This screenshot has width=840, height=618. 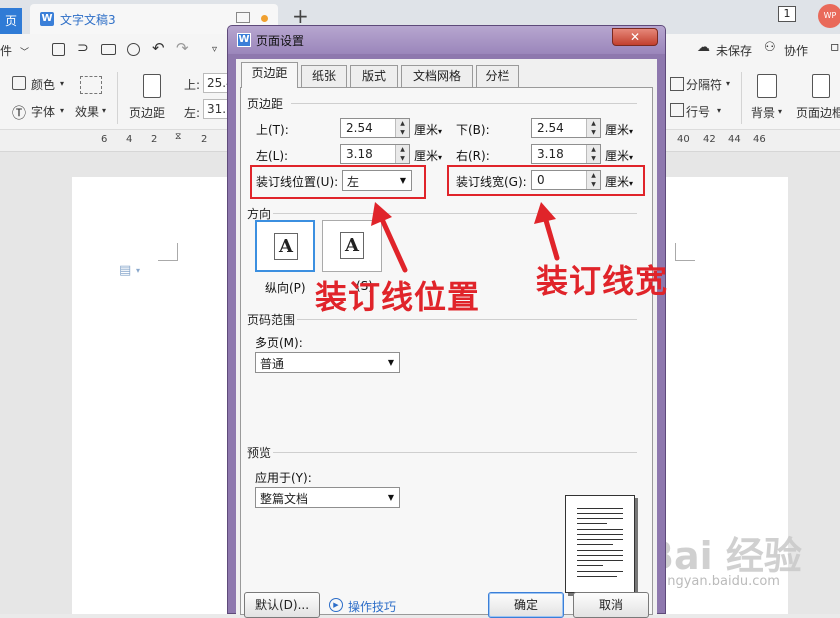 I want to click on paragraph-icon: ▤, so click(x=125, y=270).